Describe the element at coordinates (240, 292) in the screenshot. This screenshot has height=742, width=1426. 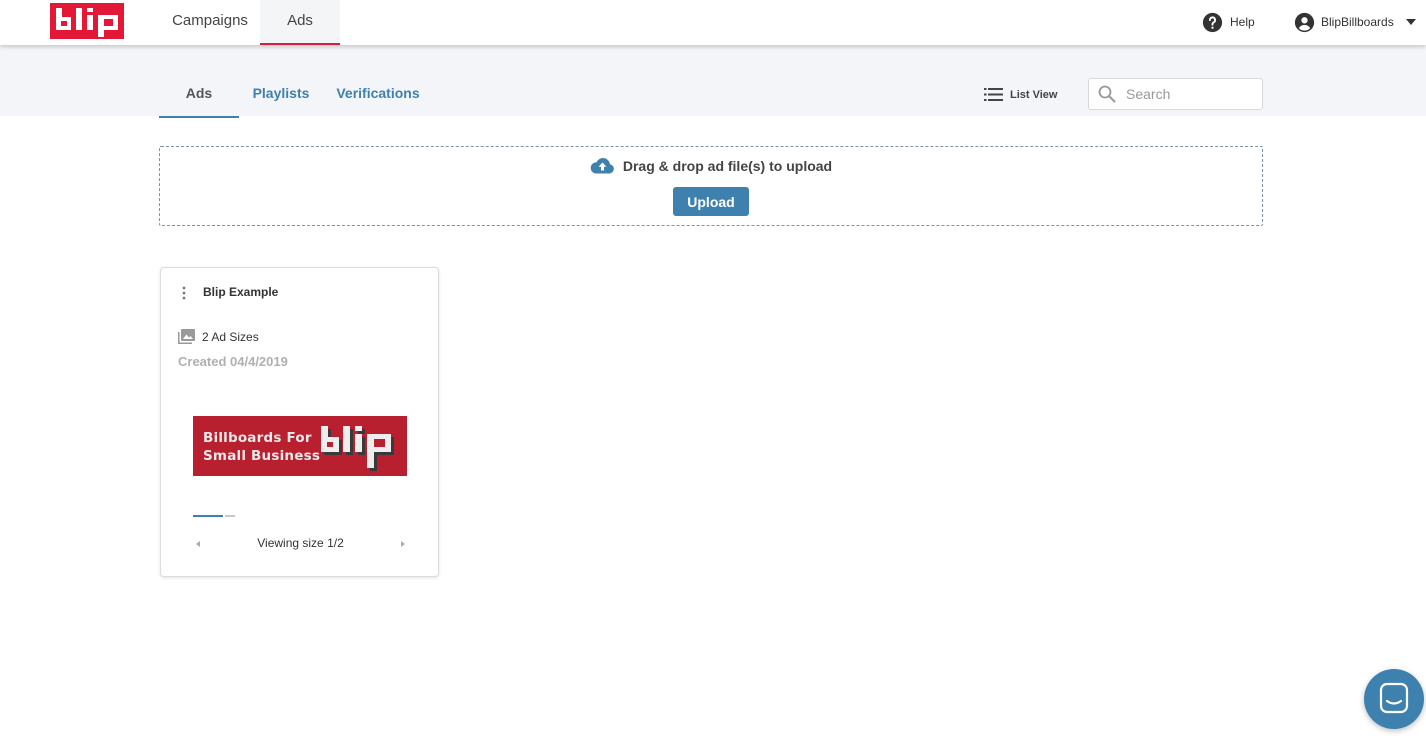
I see `ad-card-title: Blip Example` at that location.